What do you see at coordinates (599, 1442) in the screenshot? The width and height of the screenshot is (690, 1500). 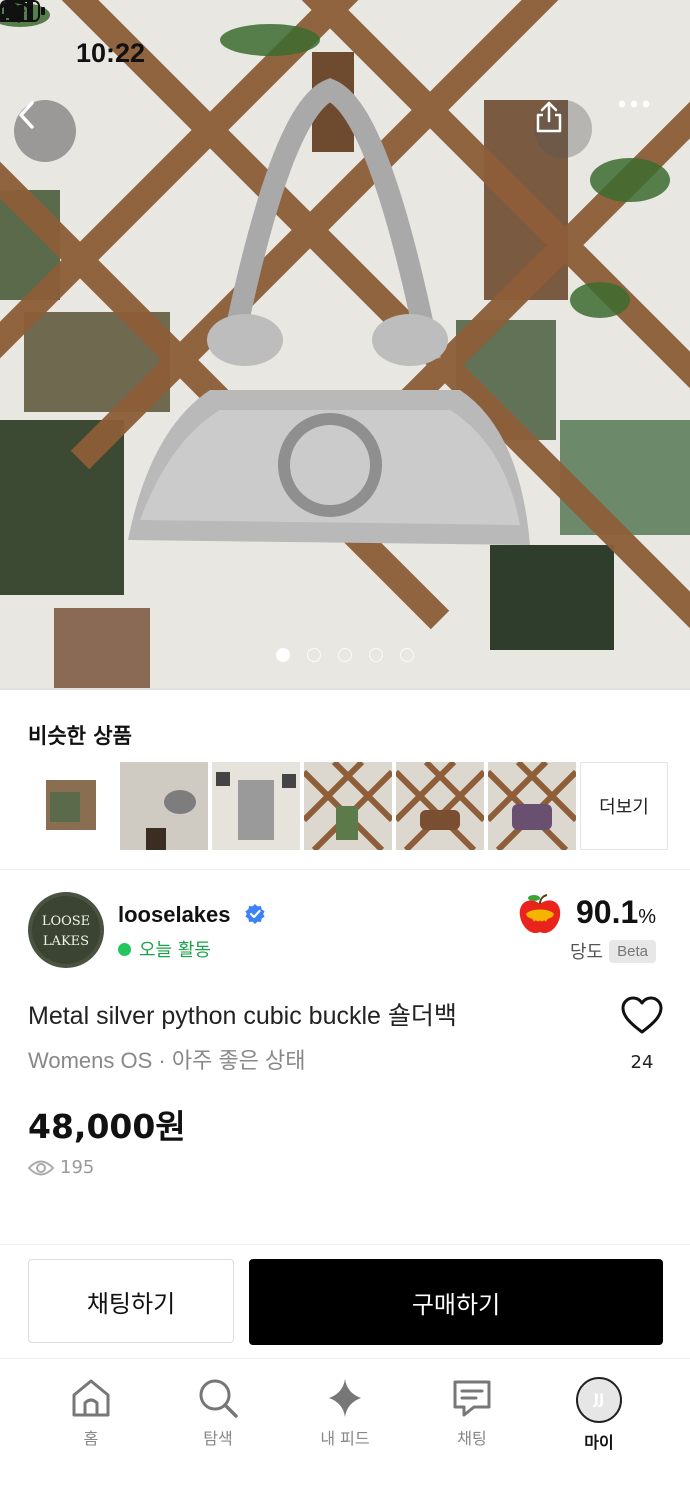 I see `tab-label: 마이` at bounding box center [599, 1442].